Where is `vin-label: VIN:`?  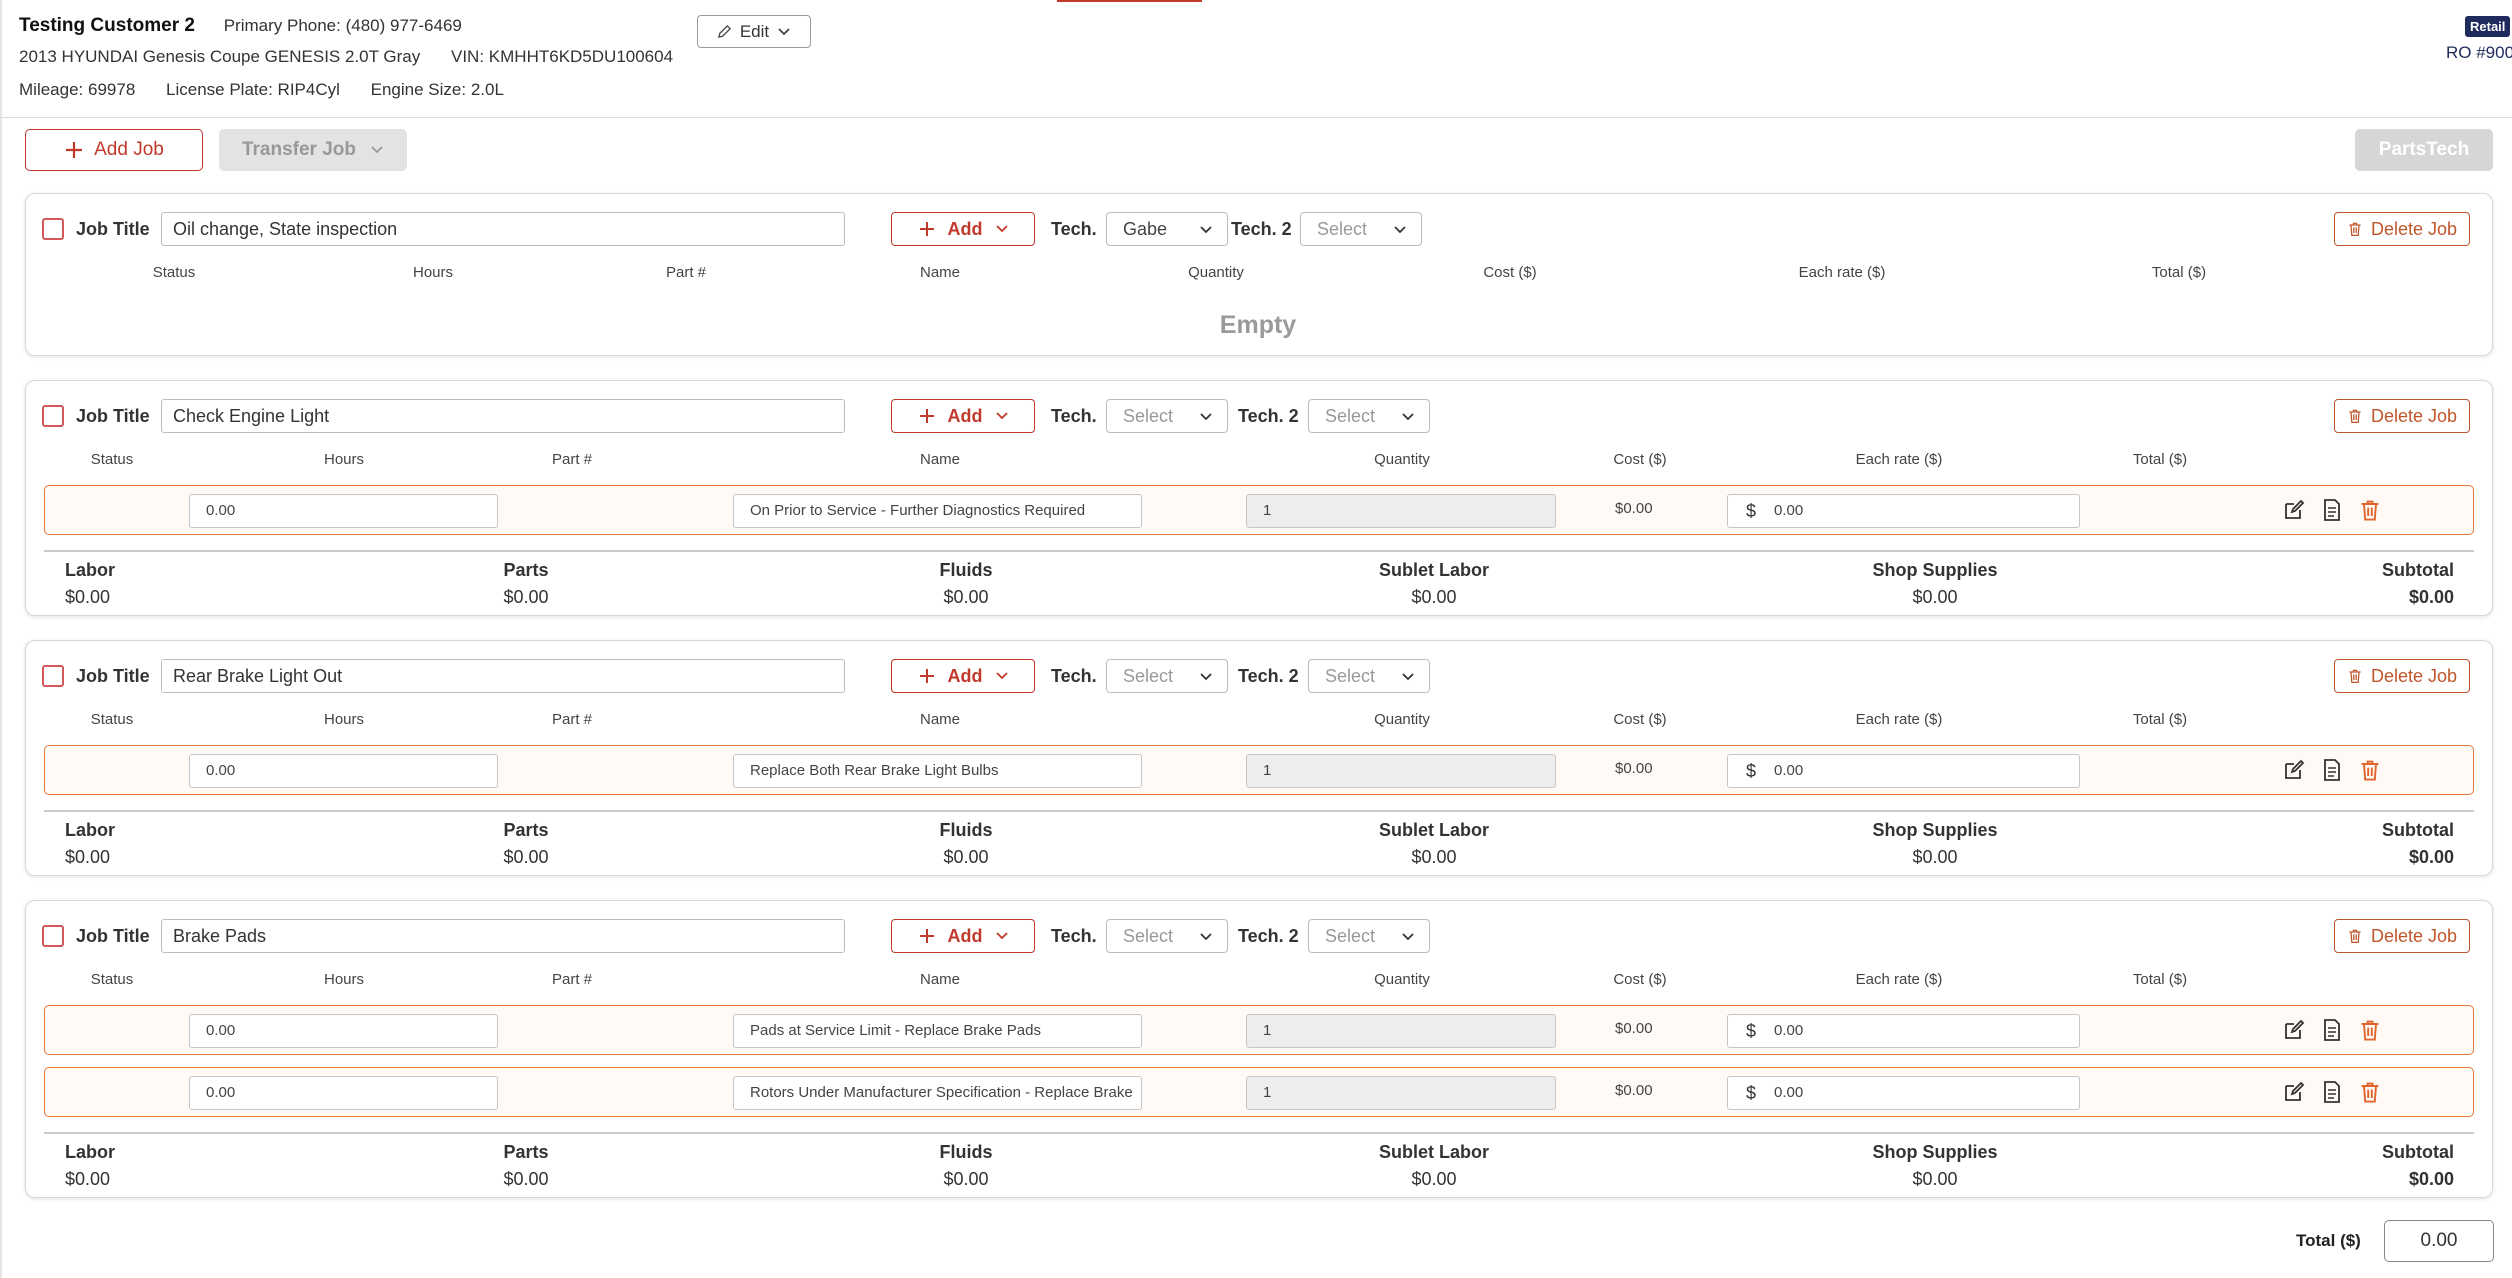 vin-label: VIN: is located at coordinates (468, 56).